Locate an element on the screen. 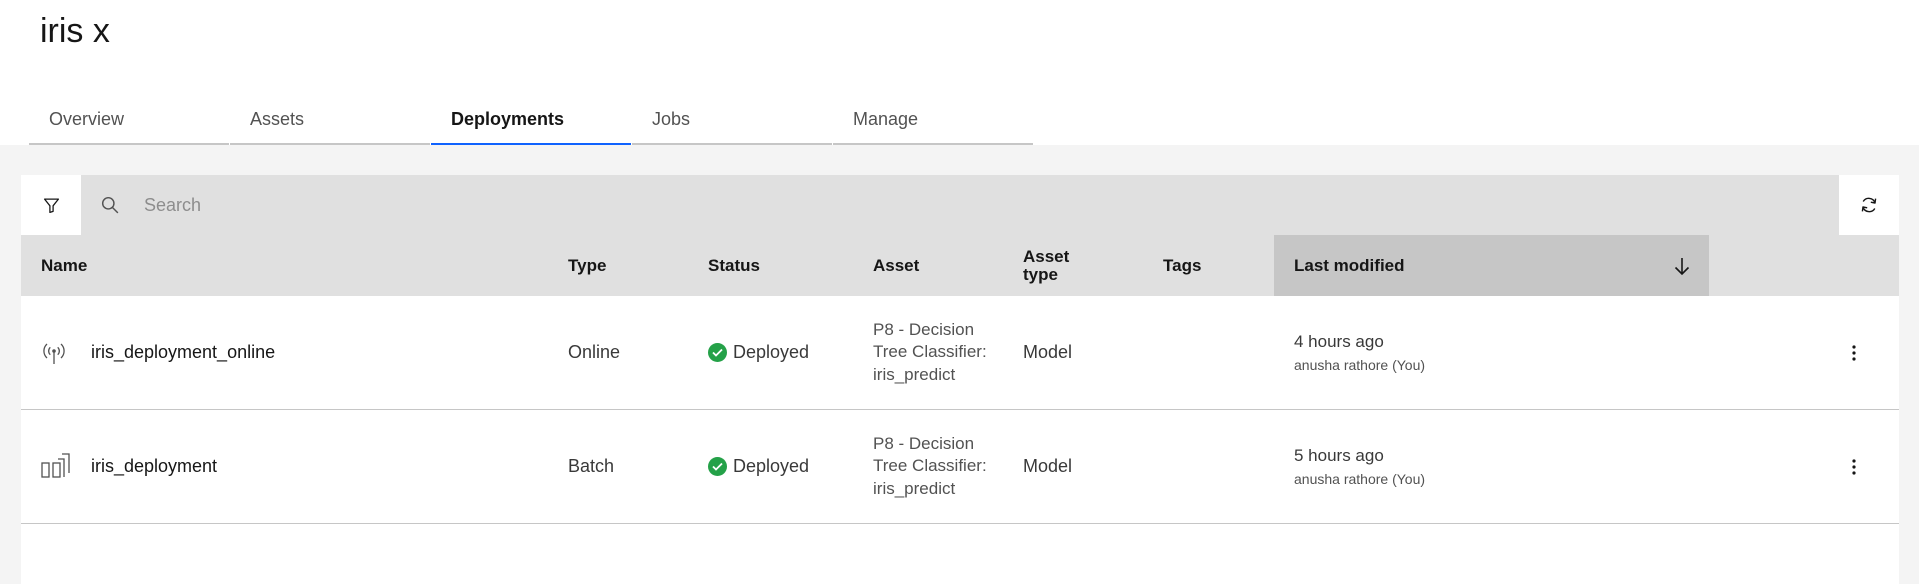  column-header-status: Status is located at coordinates (734, 265).